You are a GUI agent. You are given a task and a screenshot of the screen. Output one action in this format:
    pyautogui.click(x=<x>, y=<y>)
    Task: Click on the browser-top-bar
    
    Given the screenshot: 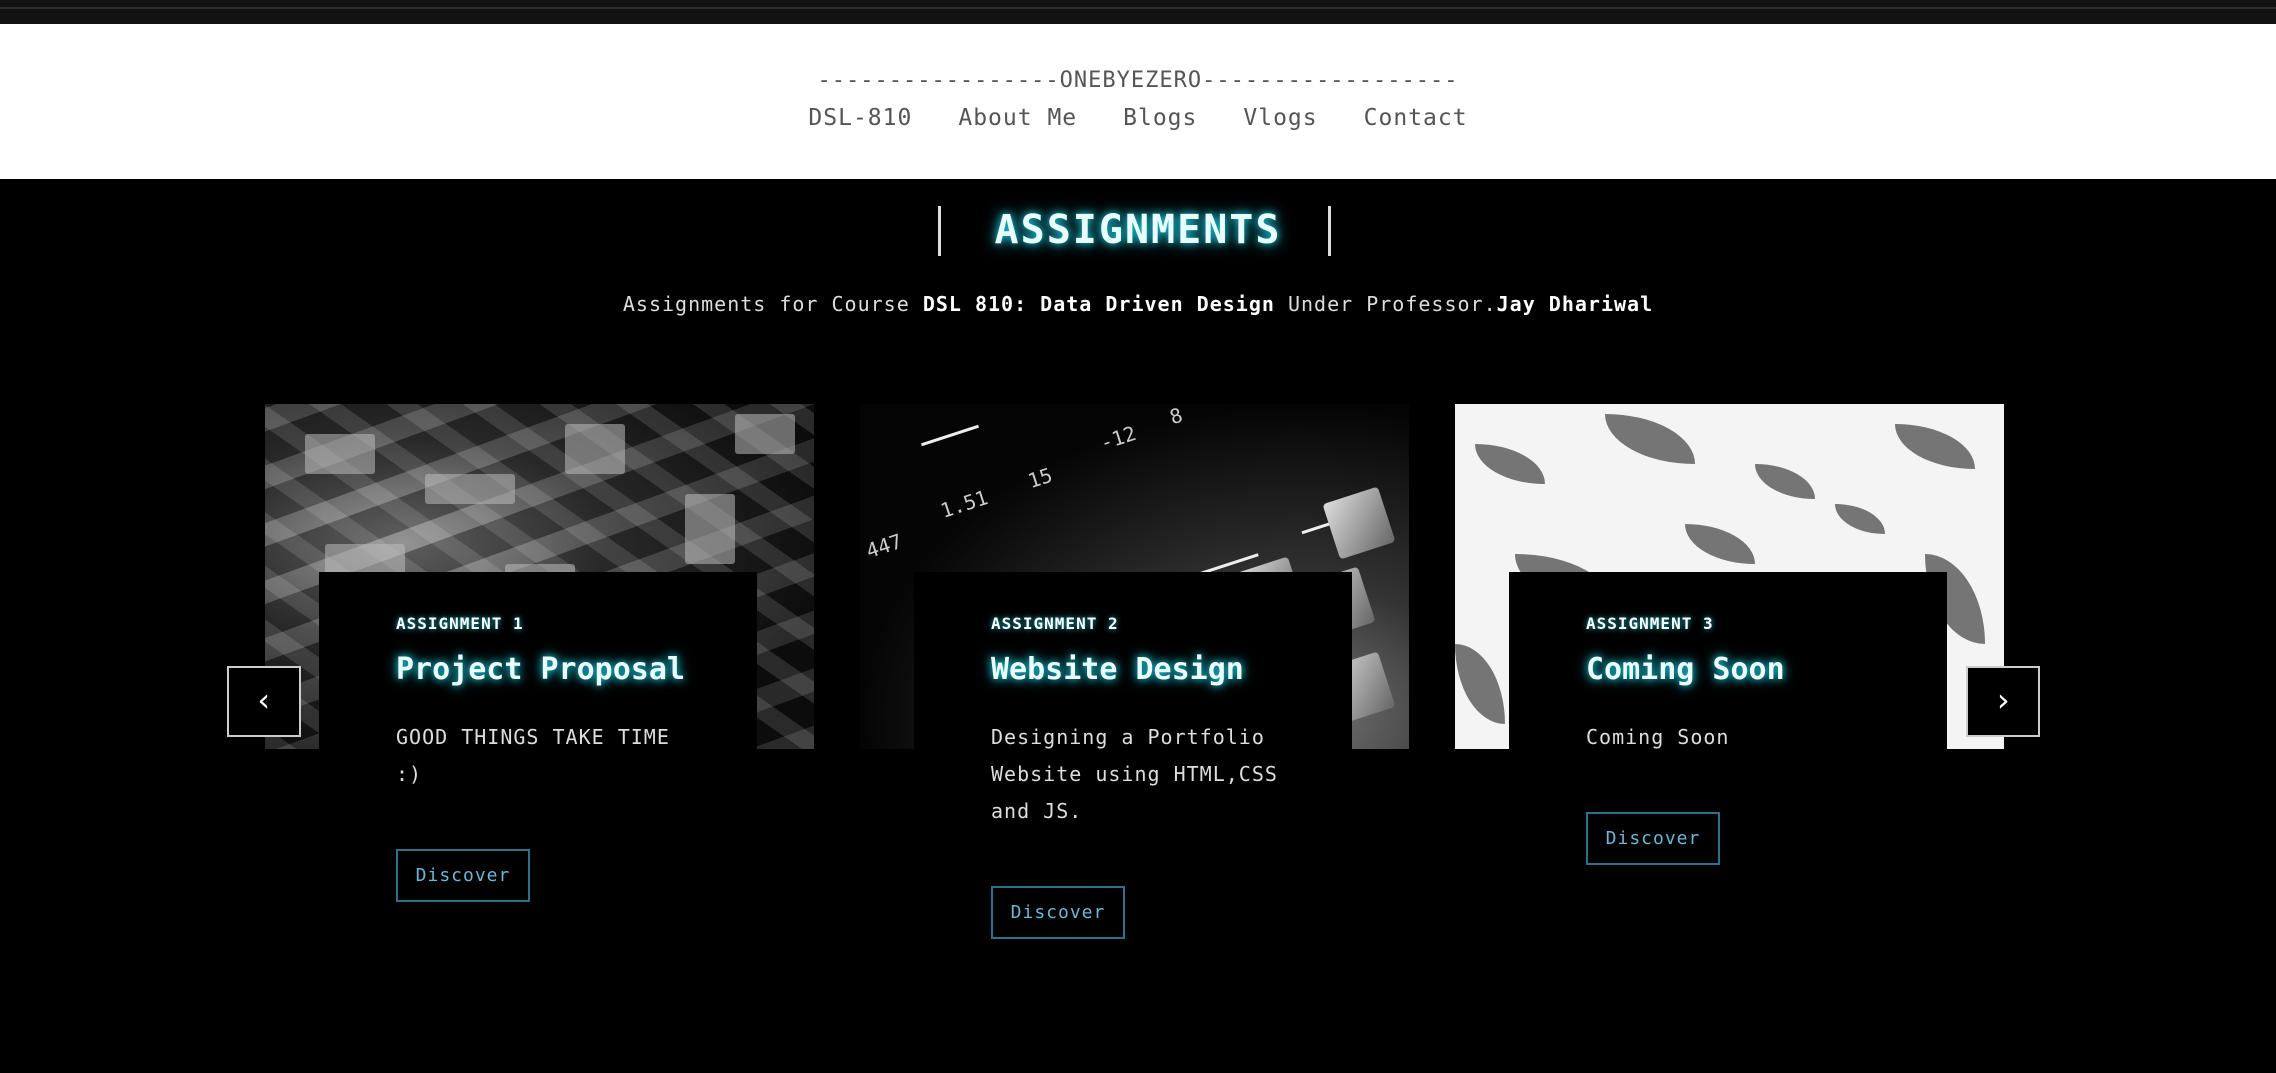 What is the action you would take?
    pyautogui.click(x=1138, y=13)
    